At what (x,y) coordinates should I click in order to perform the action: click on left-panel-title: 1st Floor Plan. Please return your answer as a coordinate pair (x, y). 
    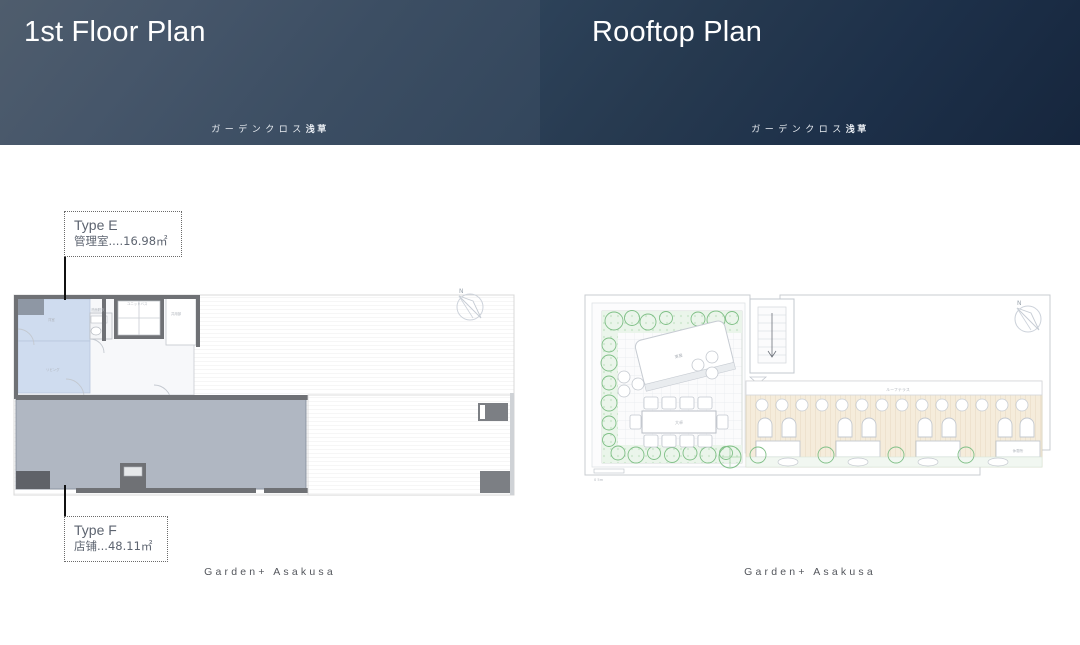
    Looking at the image, I should click on (115, 32).